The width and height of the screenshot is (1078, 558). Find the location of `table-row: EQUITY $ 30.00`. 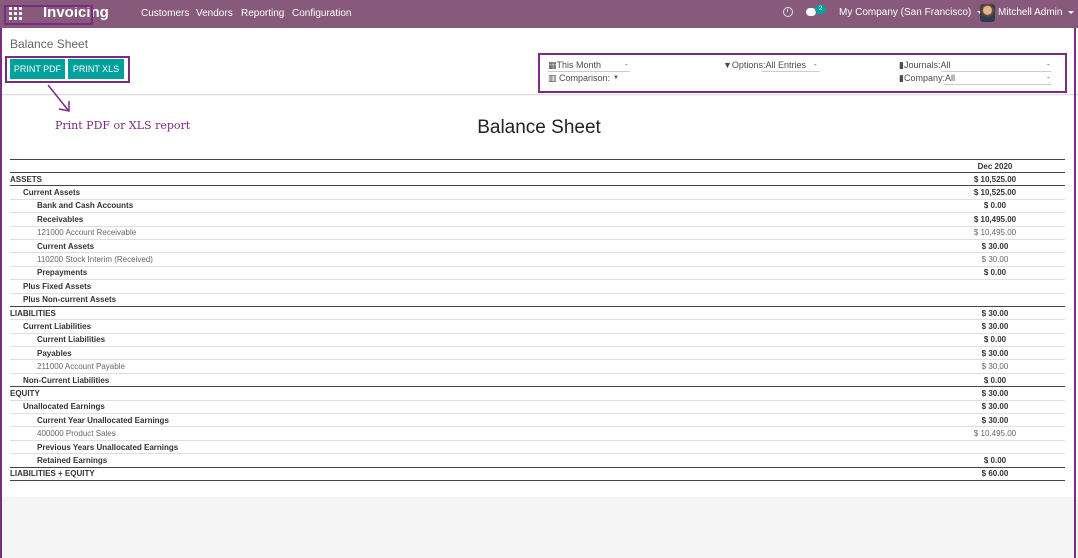

table-row: EQUITY $ 30.00 is located at coordinates (537, 393).